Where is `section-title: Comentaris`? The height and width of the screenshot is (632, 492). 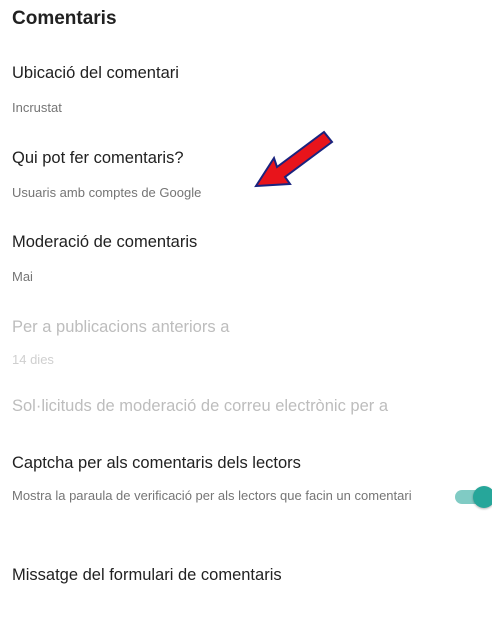 section-title: Comentaris is located at coordinates (64, 18).